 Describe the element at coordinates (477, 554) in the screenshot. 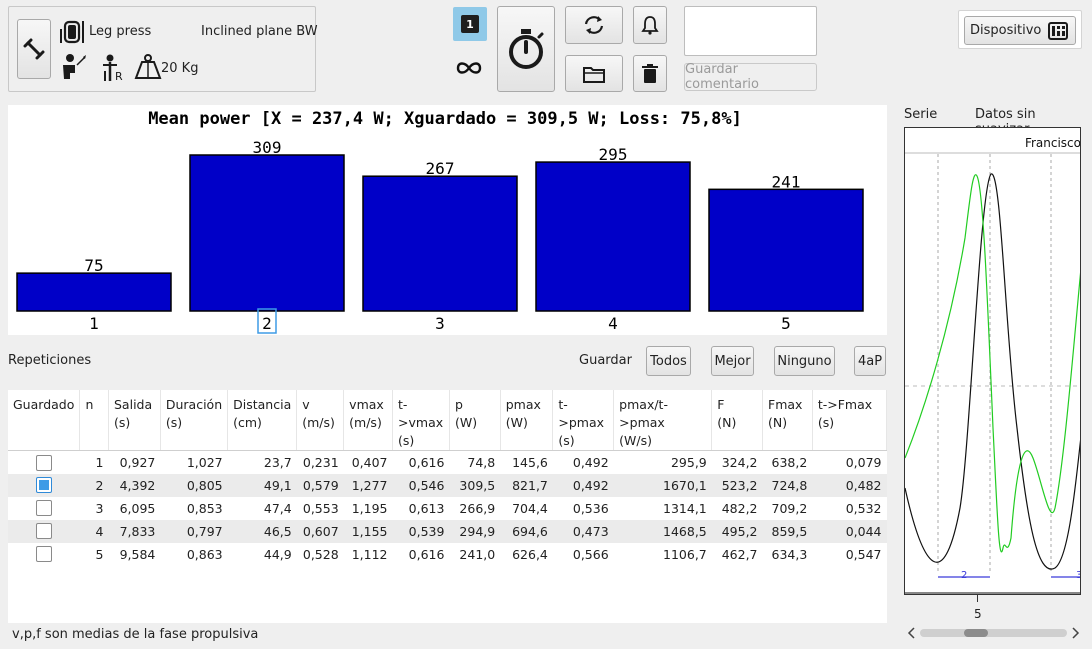

I see `table-cell: 241,0` at that location.